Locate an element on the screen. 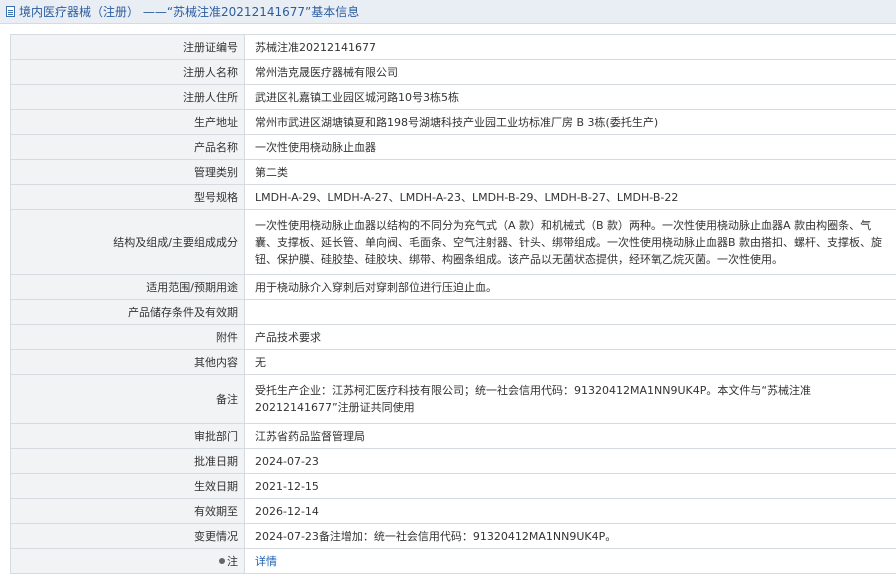  table-row: 审批部门 江苏省药品监督管理局 is located at coordinates (453, 436).